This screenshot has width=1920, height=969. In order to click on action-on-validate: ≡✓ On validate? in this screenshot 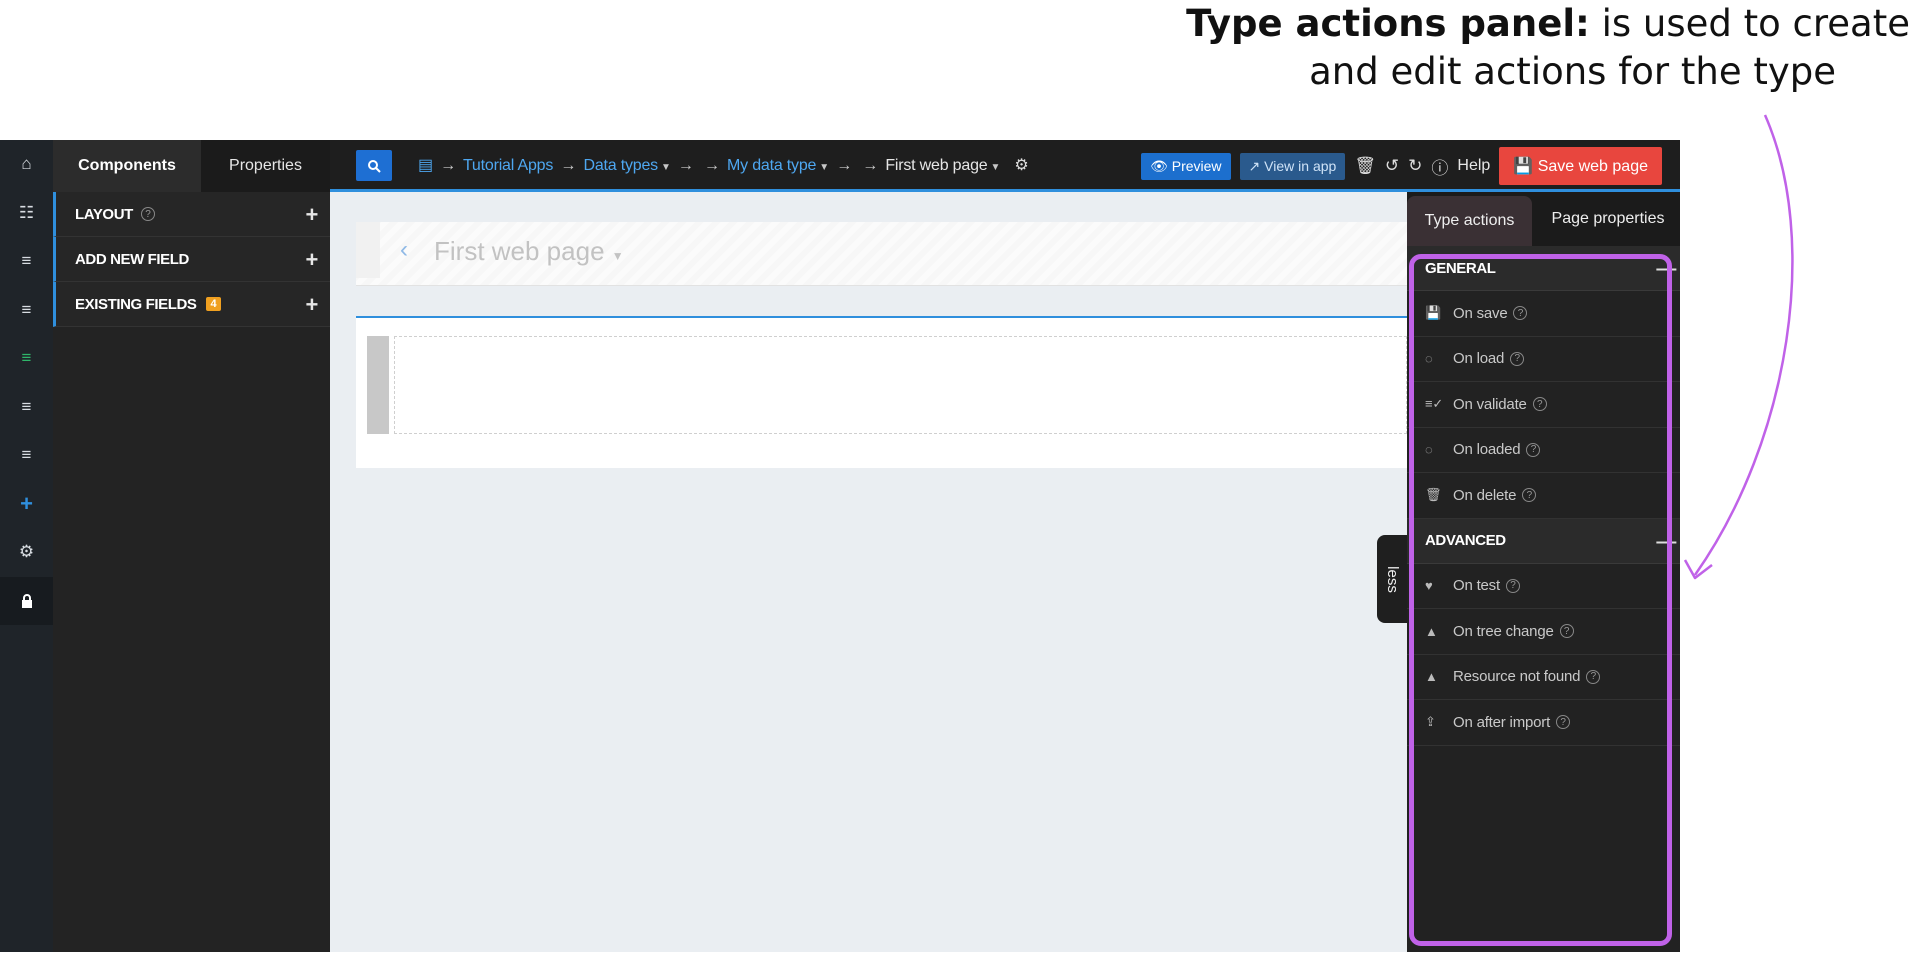, I will do `click(1543, 405)`.